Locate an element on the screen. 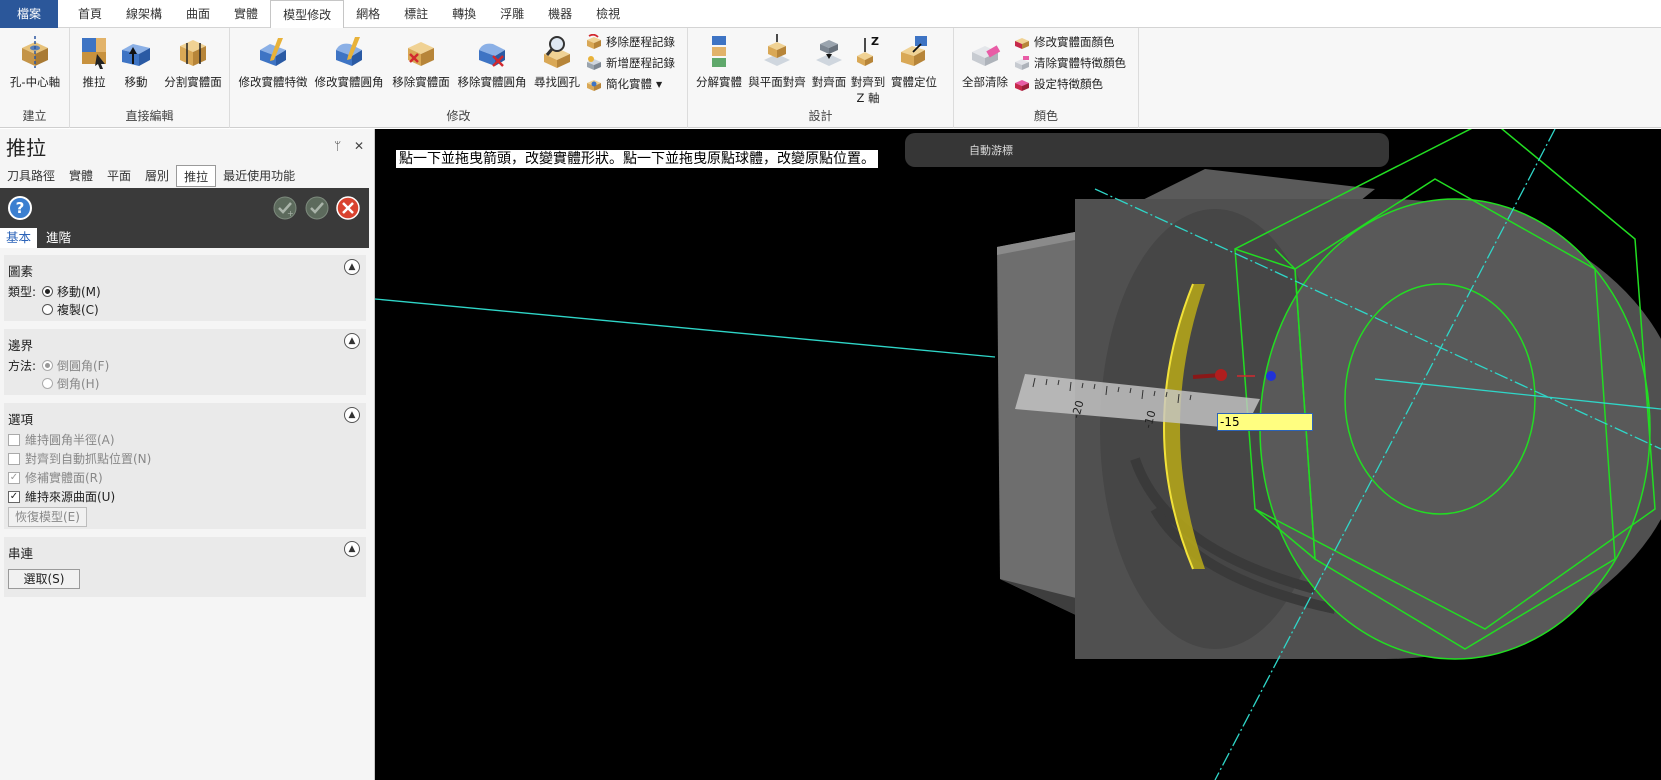 The image size is (1661, 780). disassemble-label: 分解實體 is located at coordinates (719, 82).